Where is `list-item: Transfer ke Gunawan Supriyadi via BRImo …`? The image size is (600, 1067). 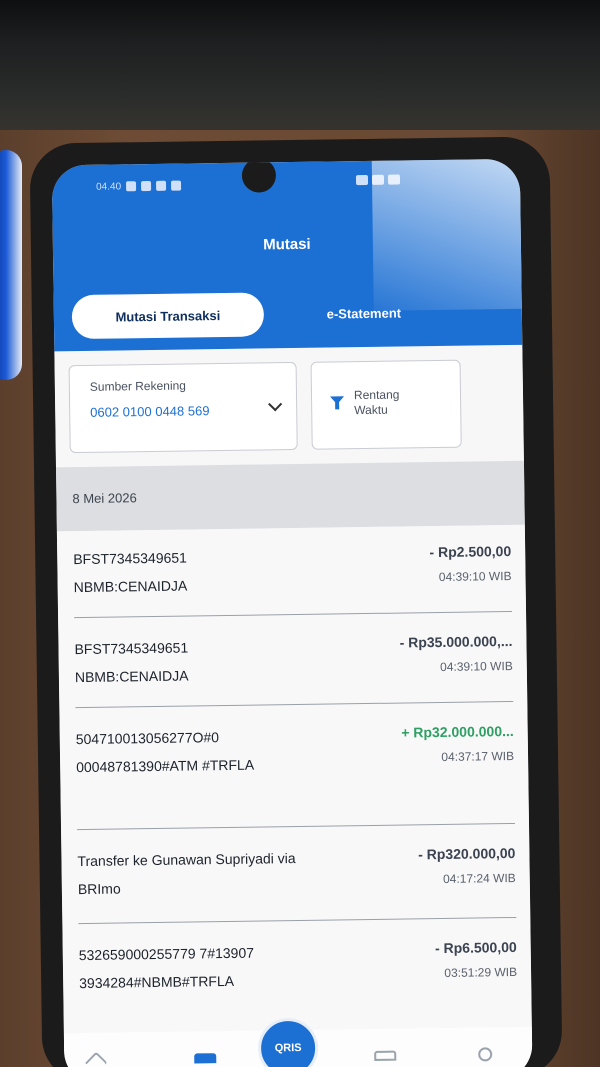 list-item: Transfer ke Gunawan Supriyadi via BRImo … is located at coordinates (295, 869).